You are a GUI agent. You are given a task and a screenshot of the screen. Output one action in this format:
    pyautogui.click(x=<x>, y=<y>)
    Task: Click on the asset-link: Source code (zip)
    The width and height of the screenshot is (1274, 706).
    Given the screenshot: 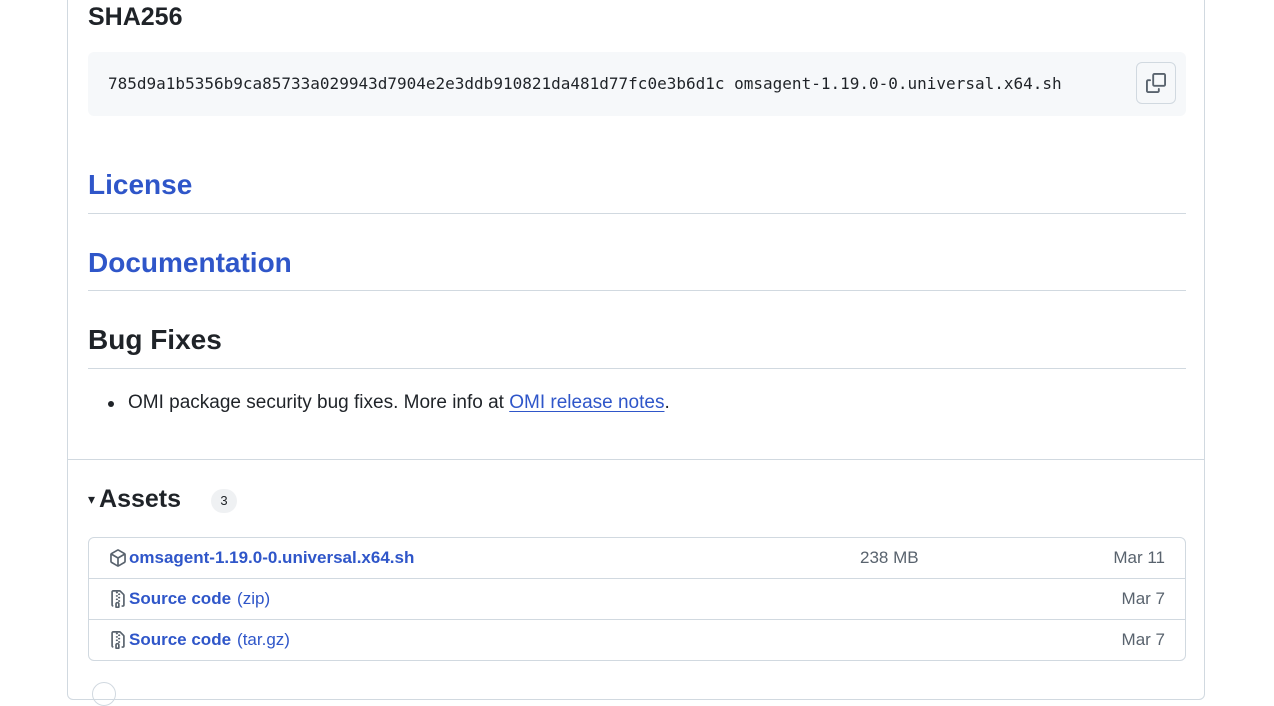 What is the action you would take?
    pyautogui.click(x=199, y=599)
    